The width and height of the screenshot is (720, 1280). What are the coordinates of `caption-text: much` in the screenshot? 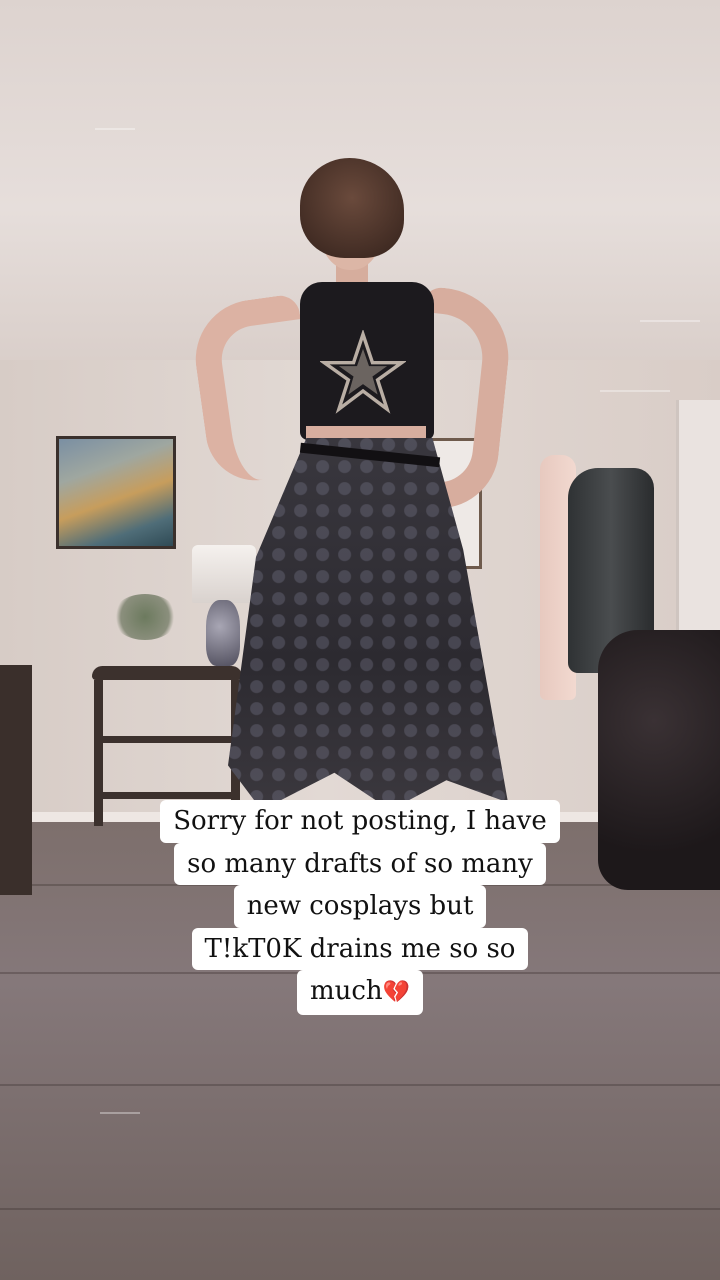 It's located at (346, 991).